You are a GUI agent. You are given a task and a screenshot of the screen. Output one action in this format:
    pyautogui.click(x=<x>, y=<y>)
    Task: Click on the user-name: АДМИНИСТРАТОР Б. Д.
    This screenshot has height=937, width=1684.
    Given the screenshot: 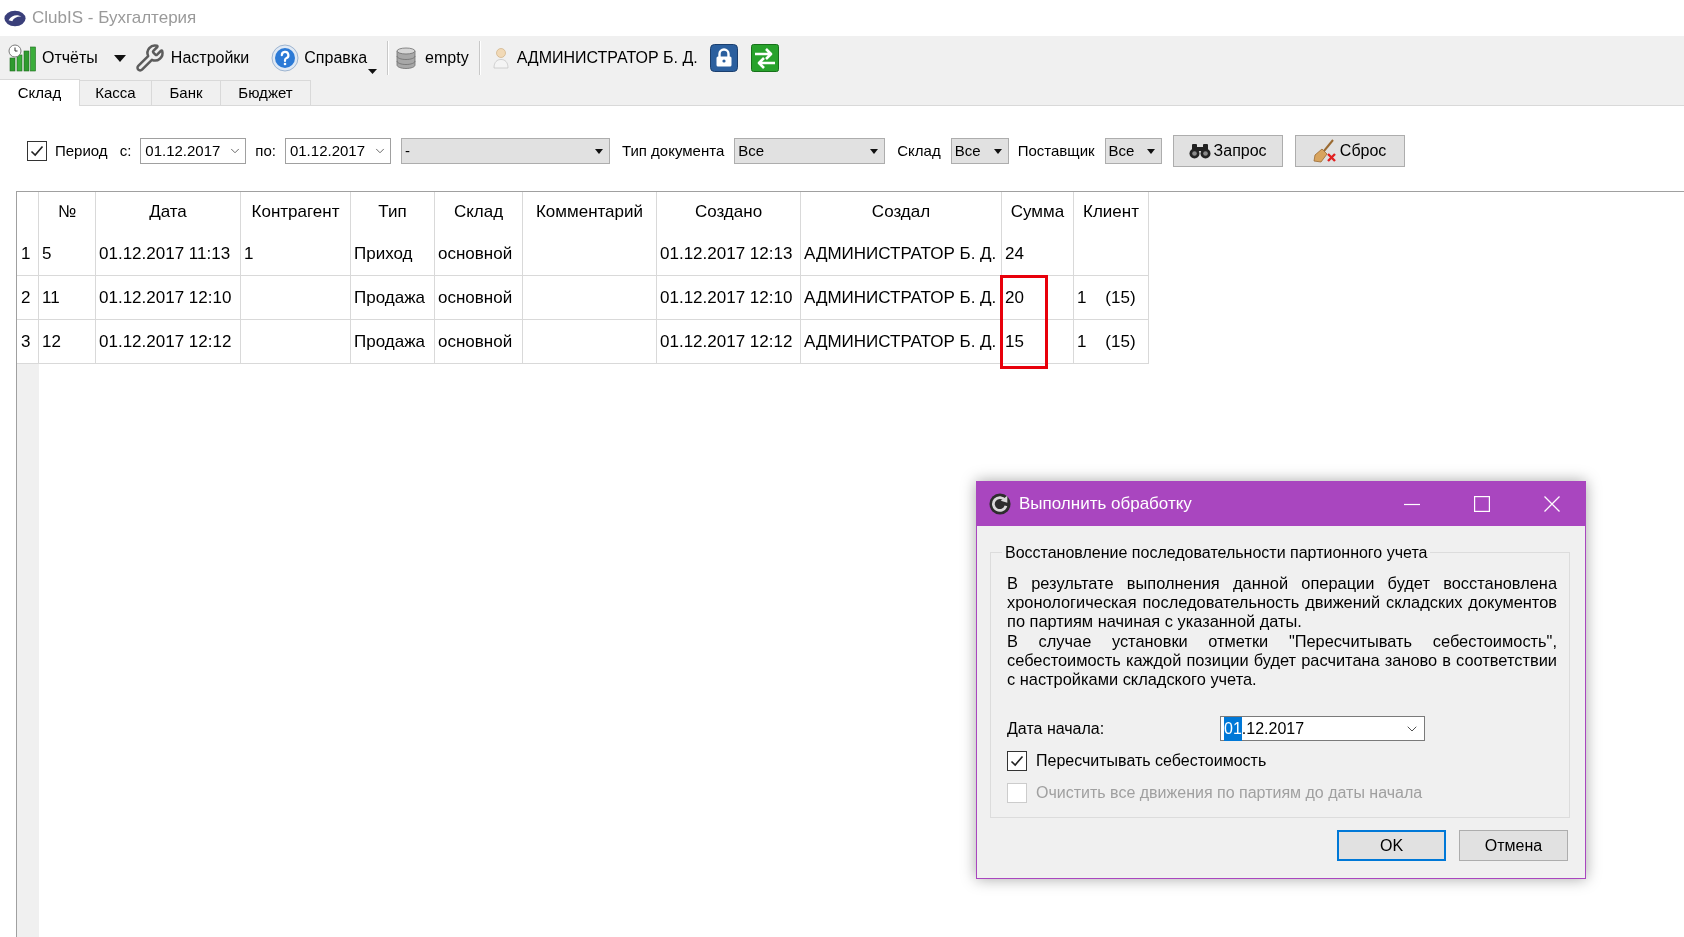 What is the action you would take?
    pyautogui.click(x=607, y=58)
    